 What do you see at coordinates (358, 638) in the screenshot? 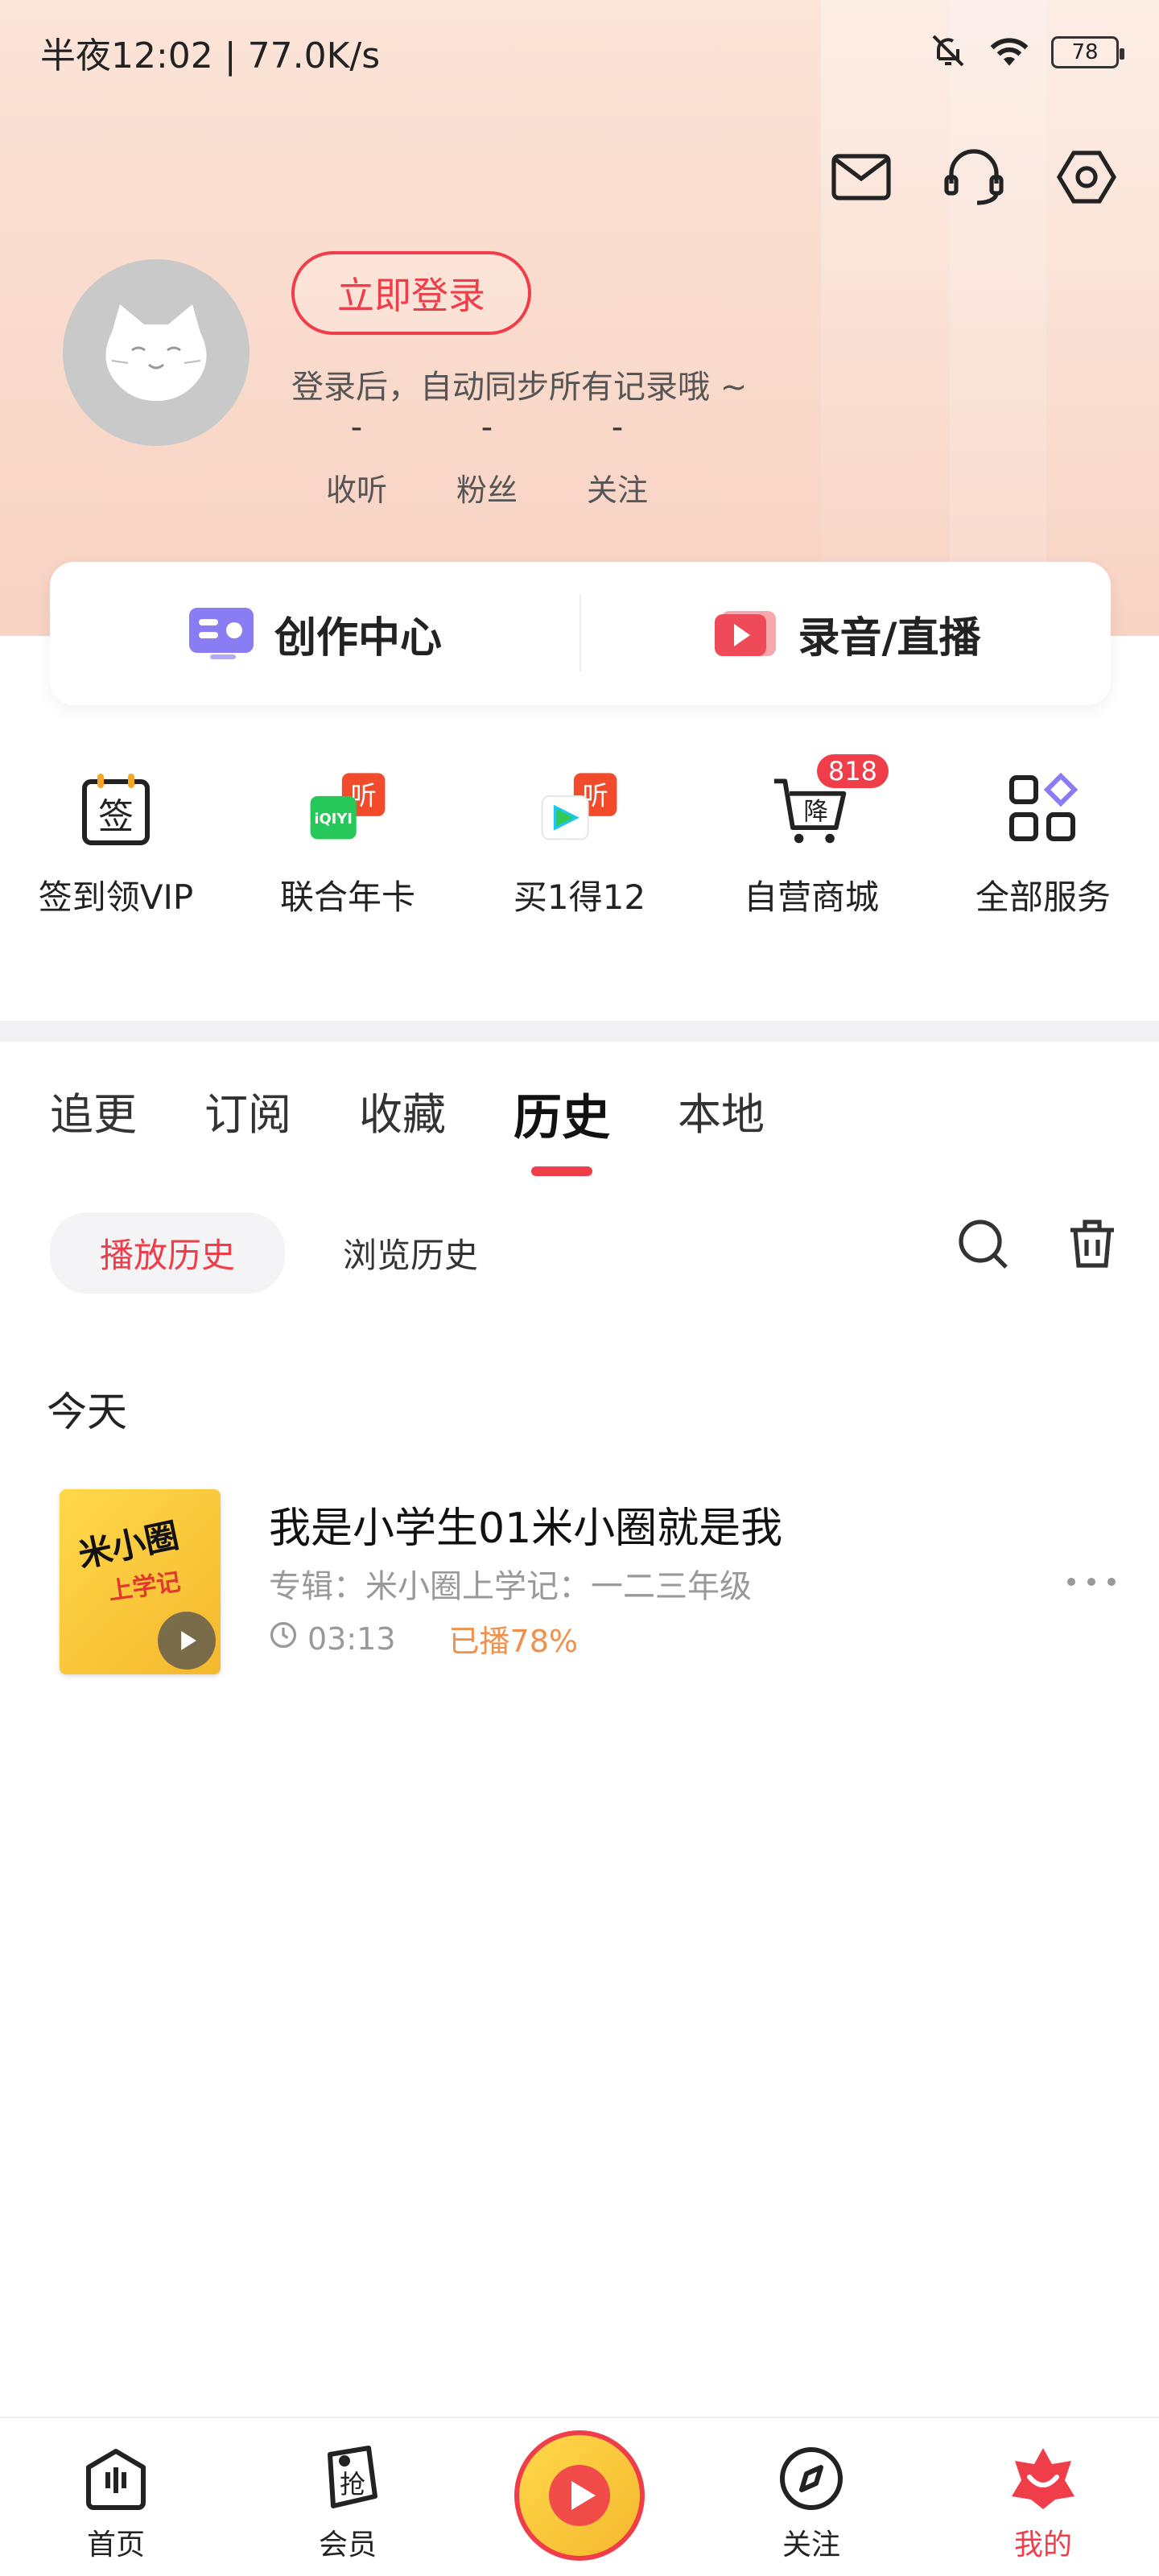
I see `creator-center-label: 创作中心` at bounding box center [358, 638].